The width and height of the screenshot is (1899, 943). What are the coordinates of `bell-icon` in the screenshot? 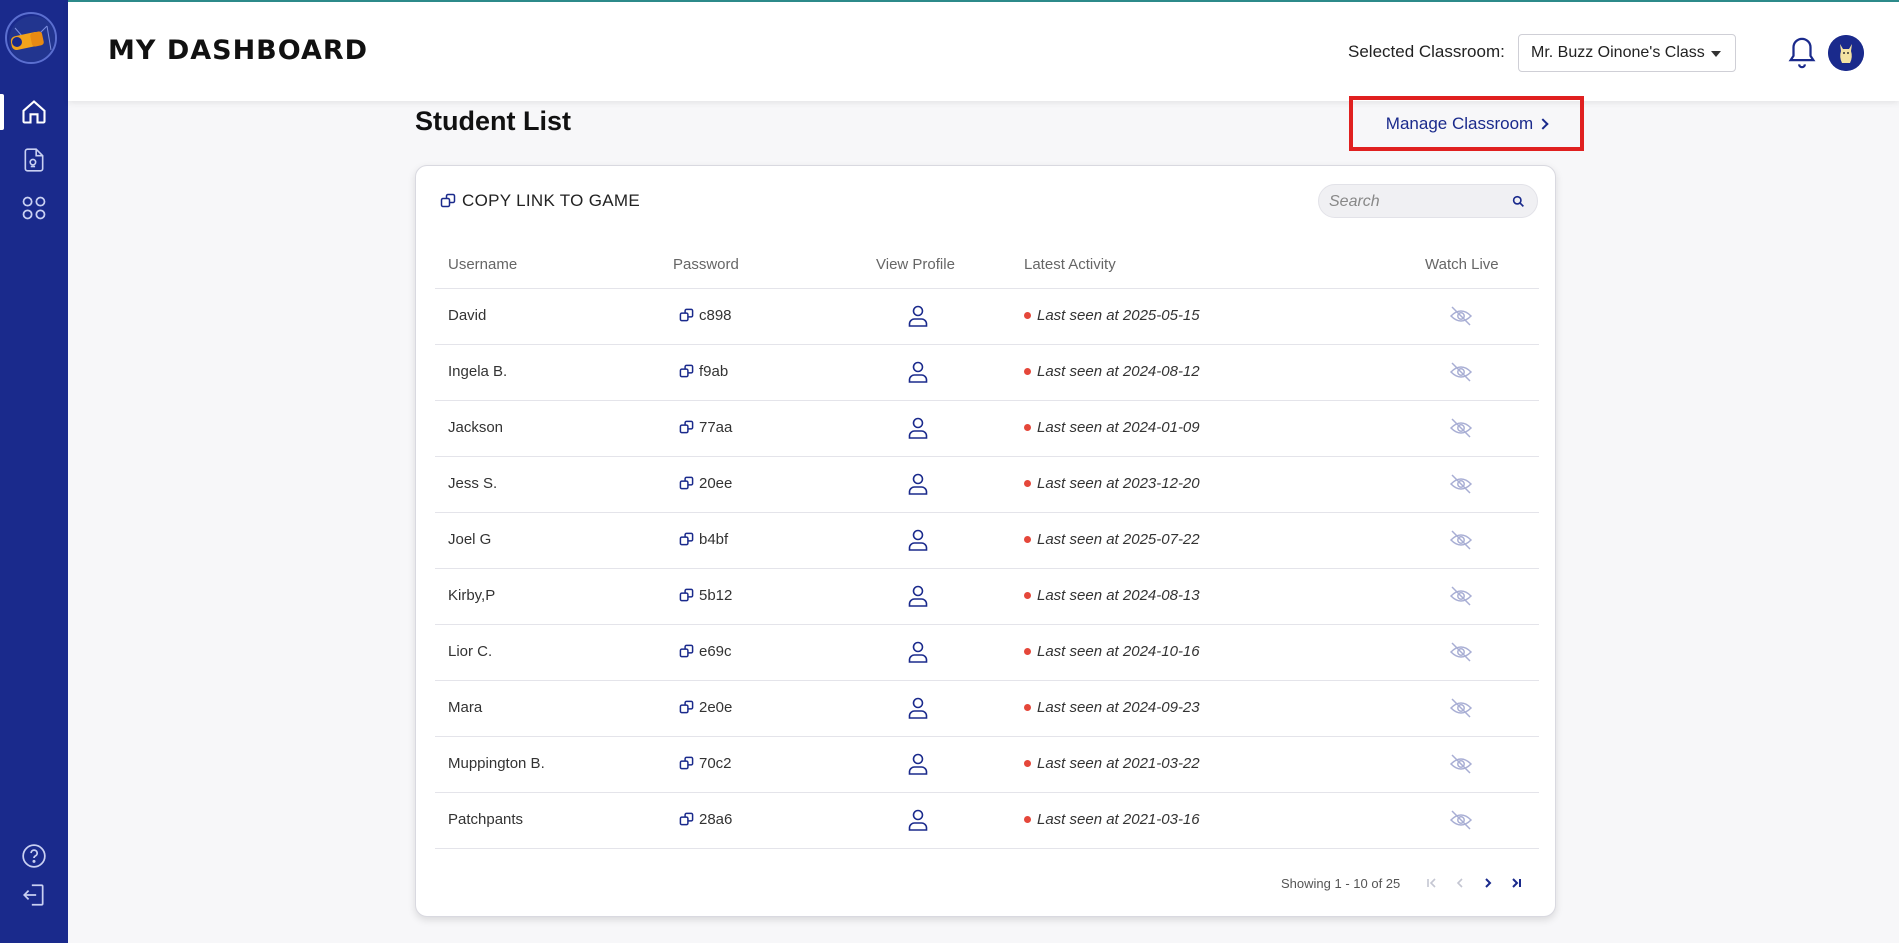 It's located at (1802, 53).